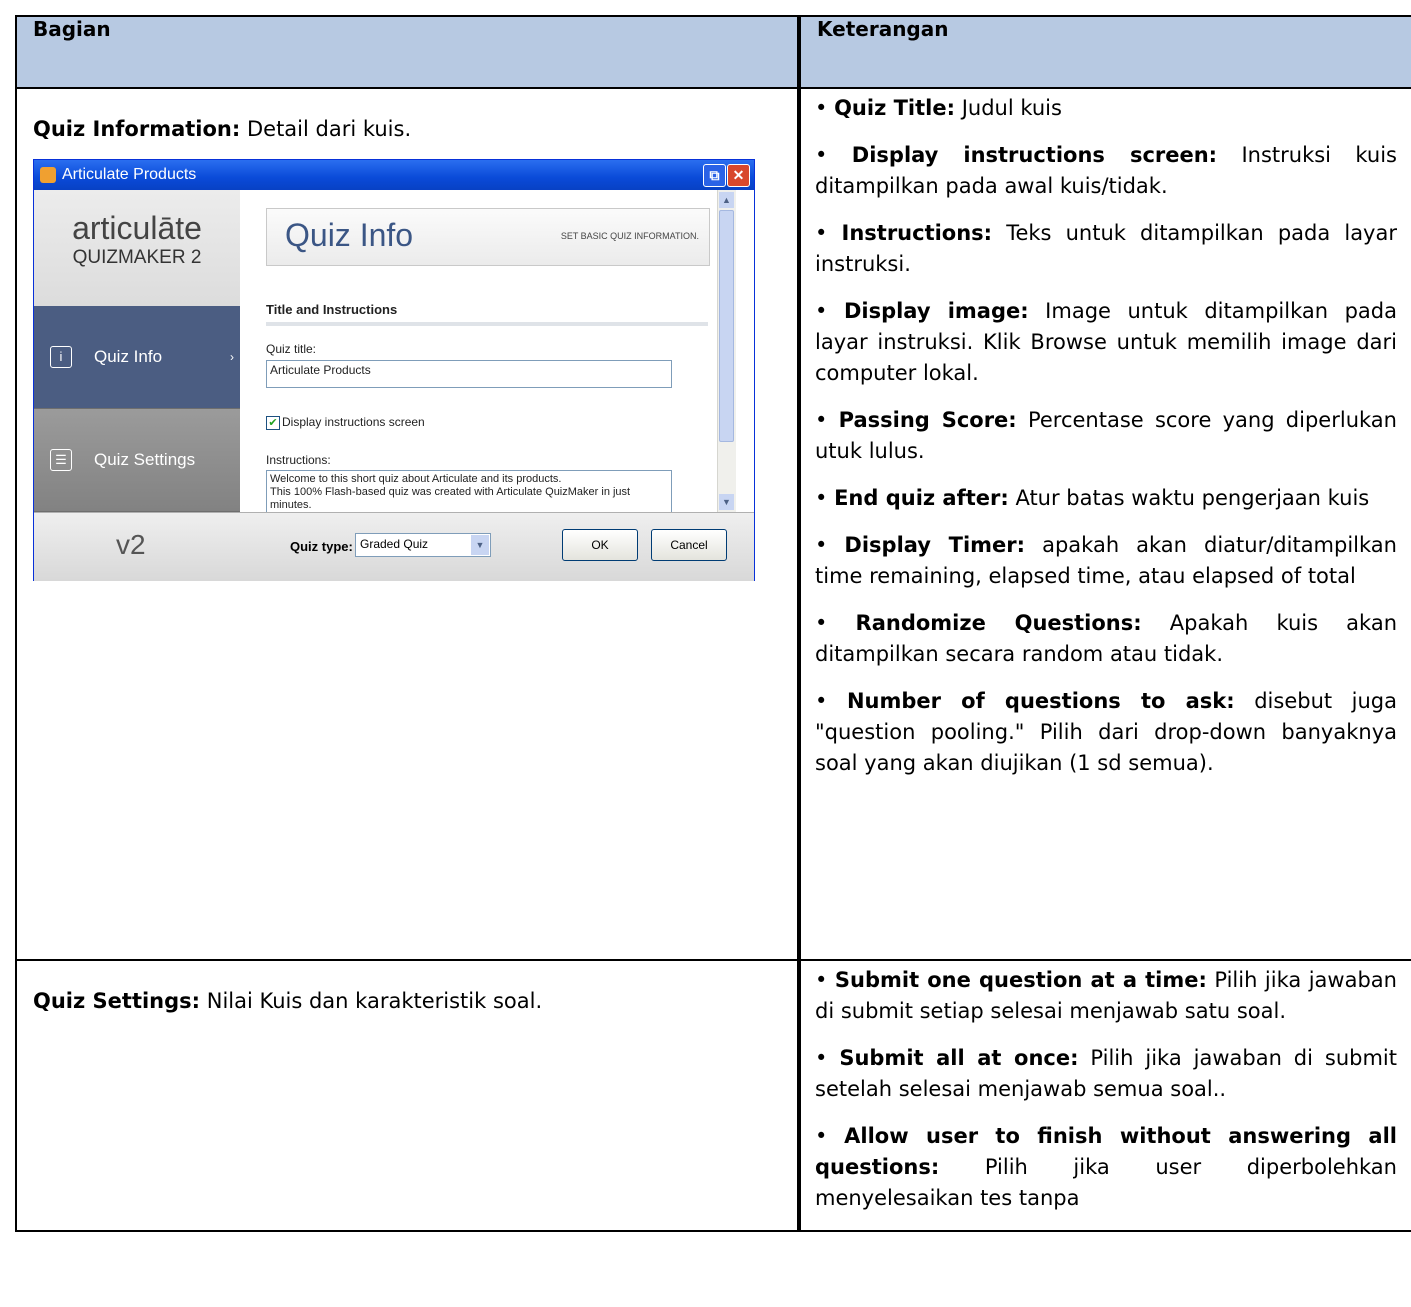  Describe the element at coordinates (371, 1001) in the screenshot. I see `row2-text: Nilai Kuis dan karakteristik soal.` at that location.